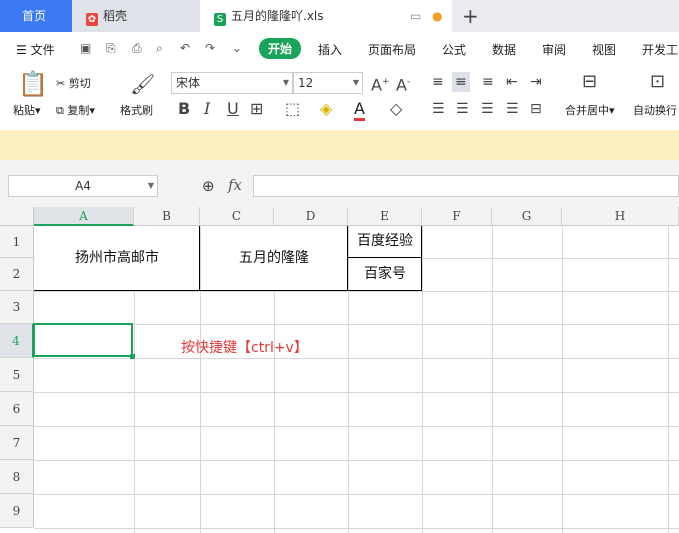 The image size is (679, 533). Describe the element at coordinates (167, 216) in the screenshot. I see `column-header: B` at that location.